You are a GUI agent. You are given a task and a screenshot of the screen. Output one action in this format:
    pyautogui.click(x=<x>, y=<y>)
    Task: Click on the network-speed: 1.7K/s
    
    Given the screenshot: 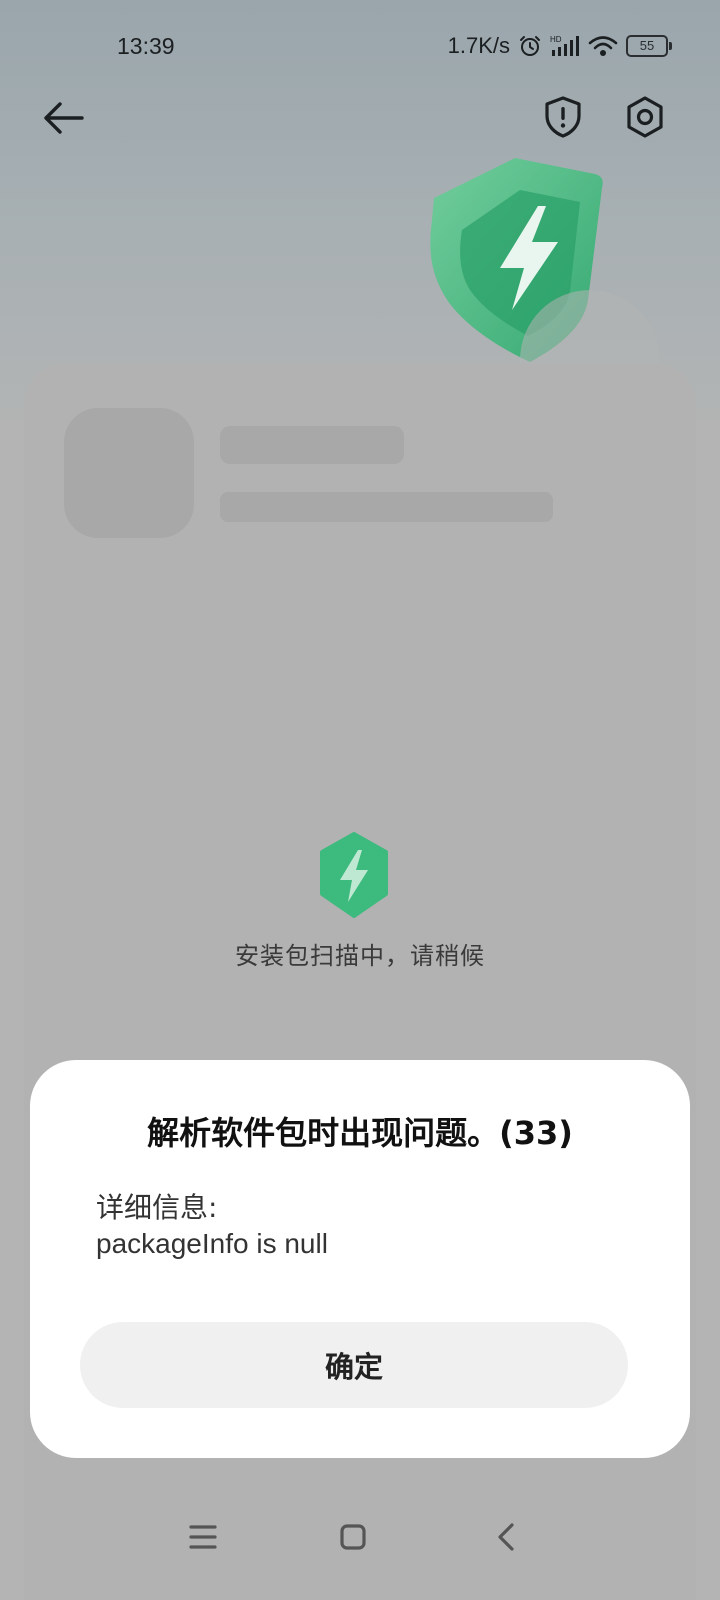 What is the action you would take?
    pyautogui.click(x=478, y=45)
    